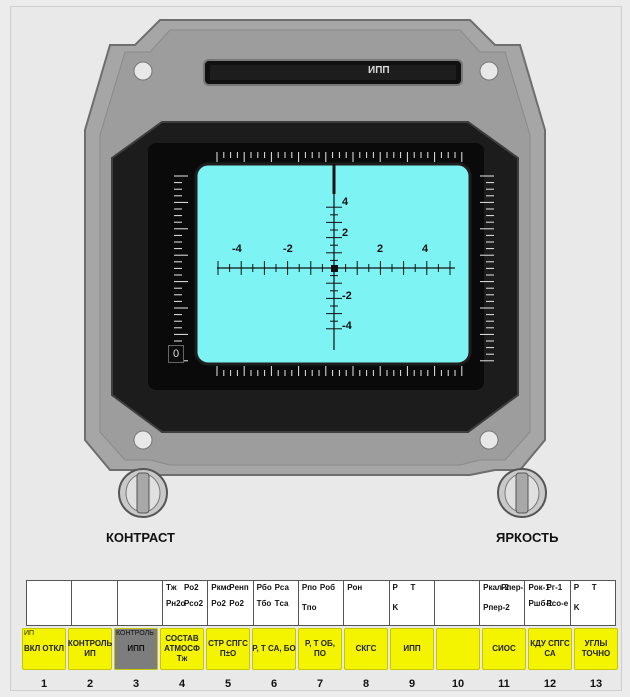 This screenshot has width=630, height=697. I want to click on scale-value: 0, so click(176, 354).